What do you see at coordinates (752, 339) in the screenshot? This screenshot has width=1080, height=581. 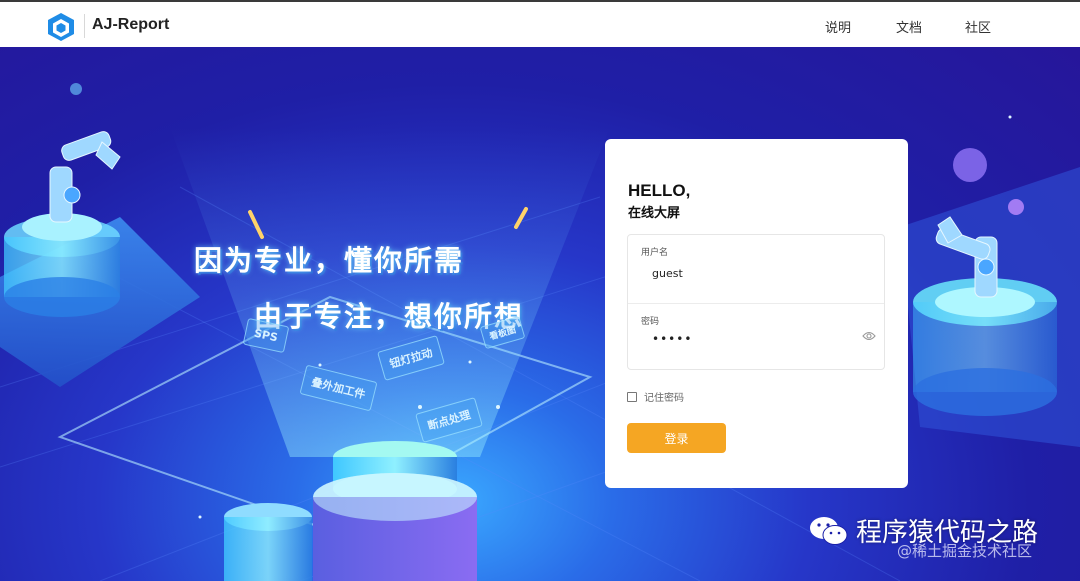 I see `password-input: •••••` at bounding box center [752, 339].